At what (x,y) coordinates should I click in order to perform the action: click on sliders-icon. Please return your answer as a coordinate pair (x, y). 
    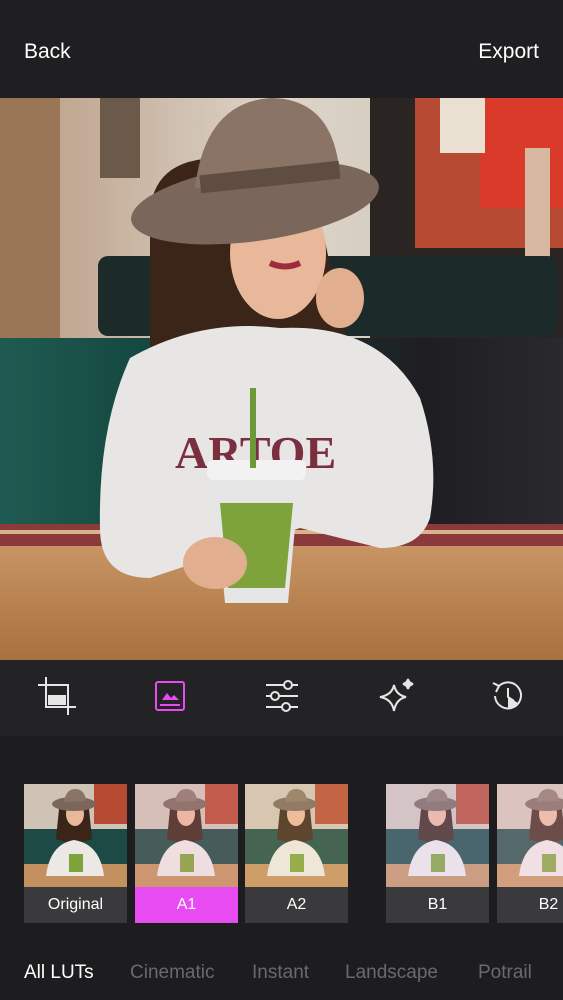
    Looking at the image, I should click on (282, 698).